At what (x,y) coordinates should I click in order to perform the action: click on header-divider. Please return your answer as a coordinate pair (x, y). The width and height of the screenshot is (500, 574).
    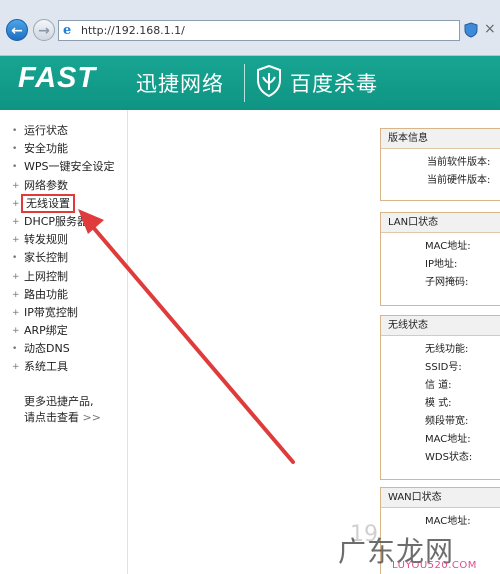
    Looking at the image, I should click on (244, 83).